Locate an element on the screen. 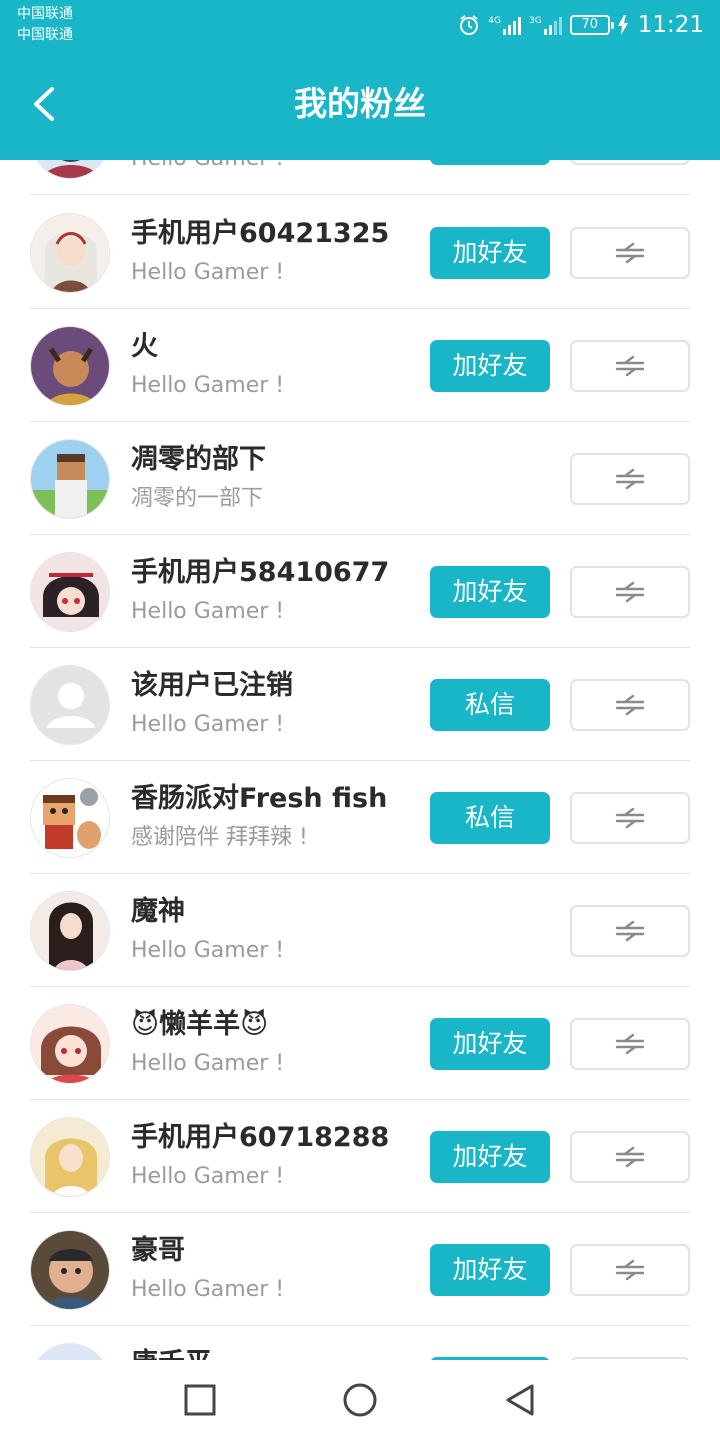  signal-3g-label: 3G is located at coordinates (535, 21).